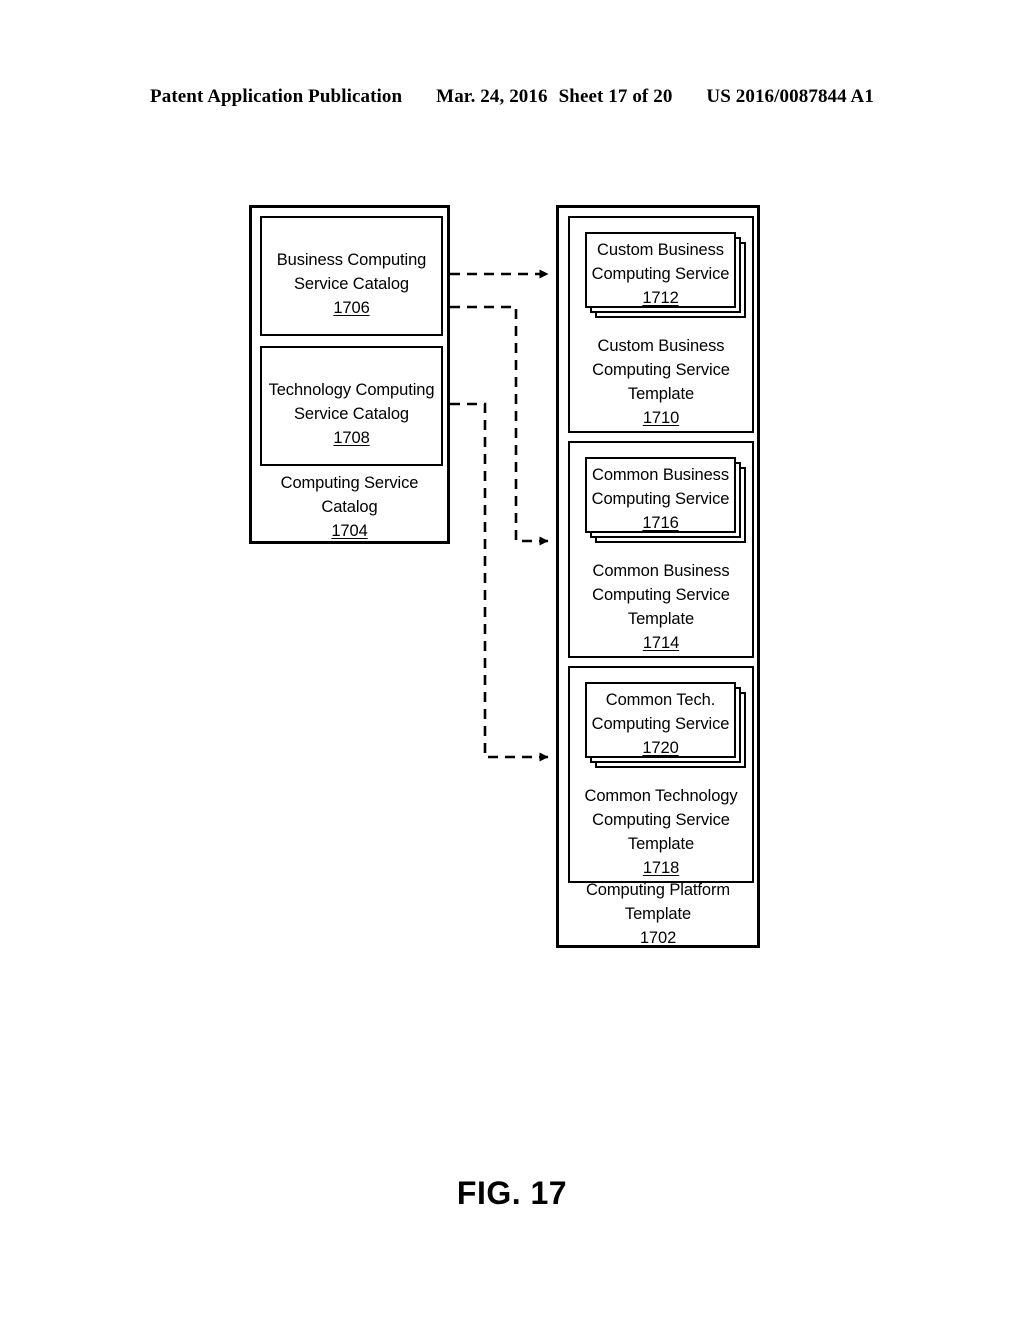 Image resolution: width=1024 pixels, height=1320 pixels. I want to click on custom-business-computing-service-card-front: Custom Business Computing Service 1712, so click(660, 270).